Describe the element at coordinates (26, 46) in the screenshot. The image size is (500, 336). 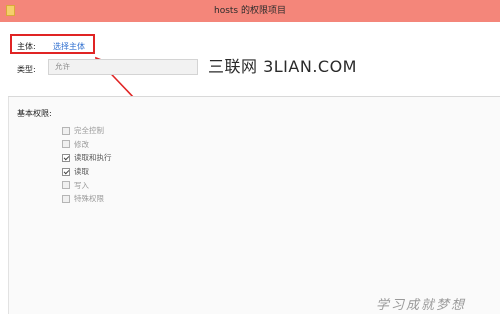
I see `principal-label: 主体:` at that location.